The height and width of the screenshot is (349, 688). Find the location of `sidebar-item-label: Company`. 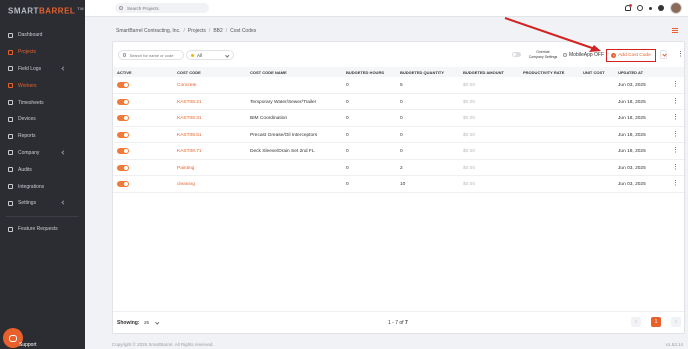

sidebar-item-label: Company is located at coordinates (29, 152).